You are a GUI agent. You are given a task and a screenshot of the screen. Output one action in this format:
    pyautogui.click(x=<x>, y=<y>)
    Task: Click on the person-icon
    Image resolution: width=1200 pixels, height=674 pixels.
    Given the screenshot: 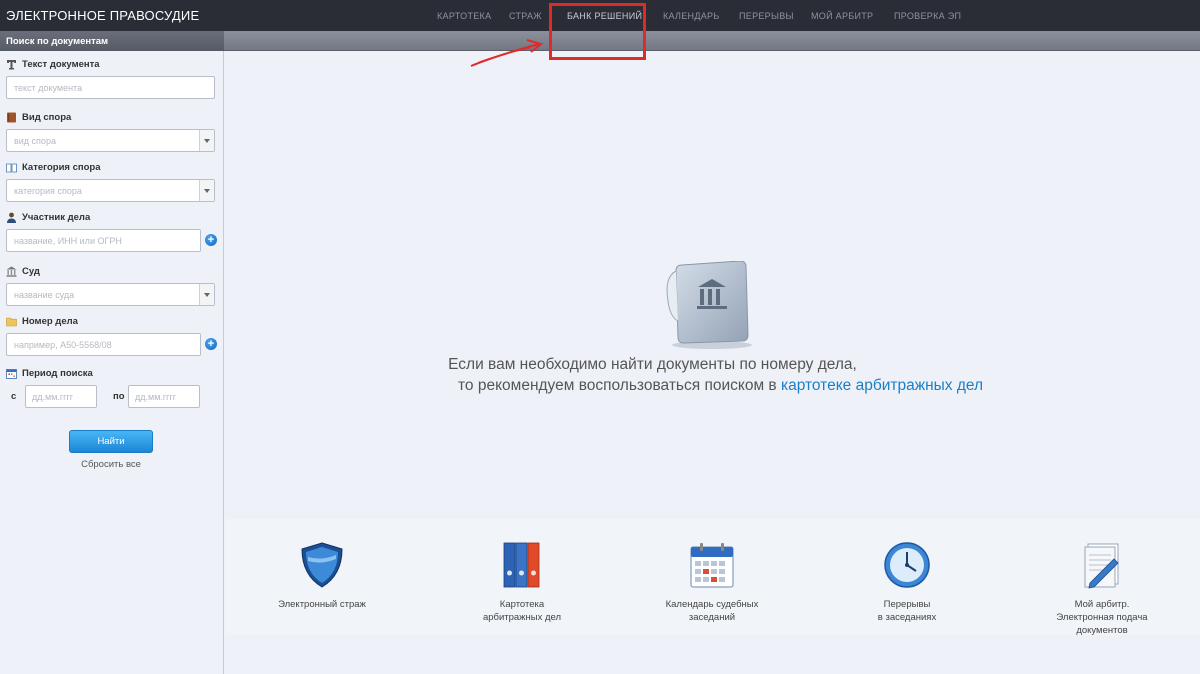 What is the action you would take?
    pyautogui.click(x=11, y=217)
    